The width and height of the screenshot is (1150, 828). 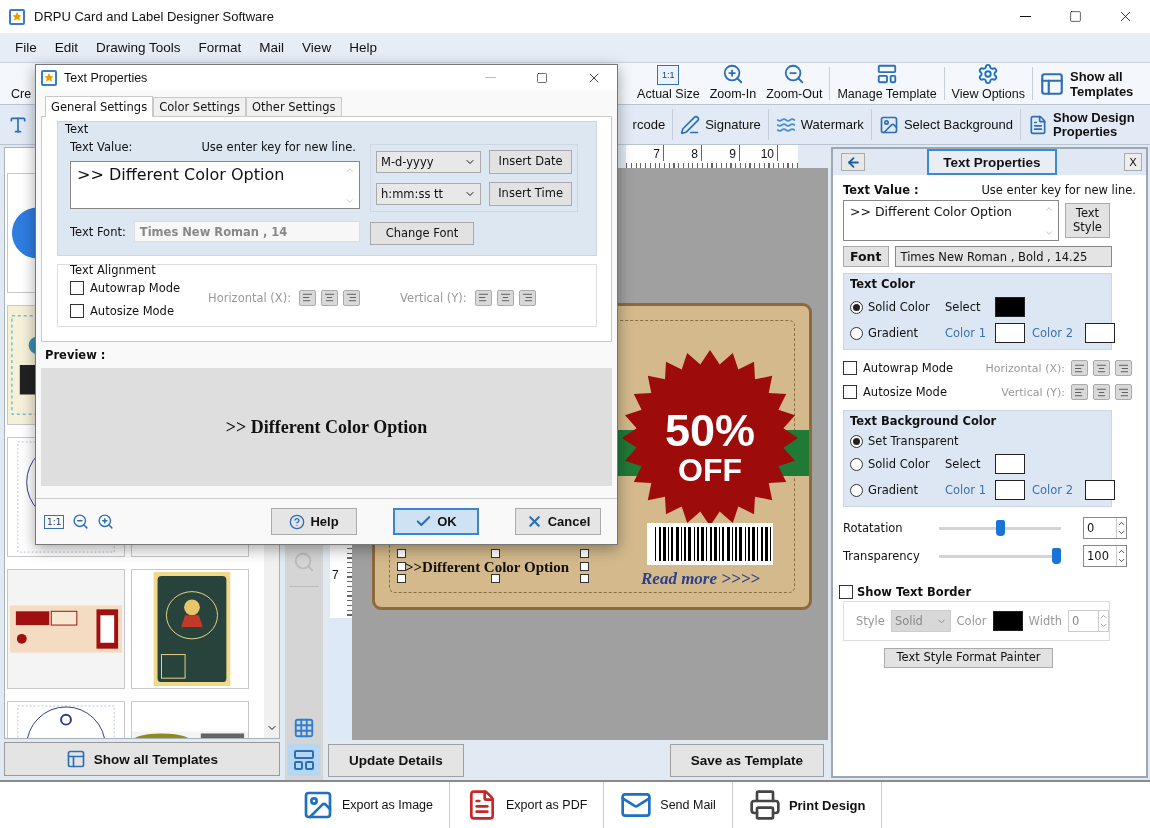 What do you see at coordinates (1133, 162) in the screenshot?
I see `close-button: X` at bounding box center [1133, 162].